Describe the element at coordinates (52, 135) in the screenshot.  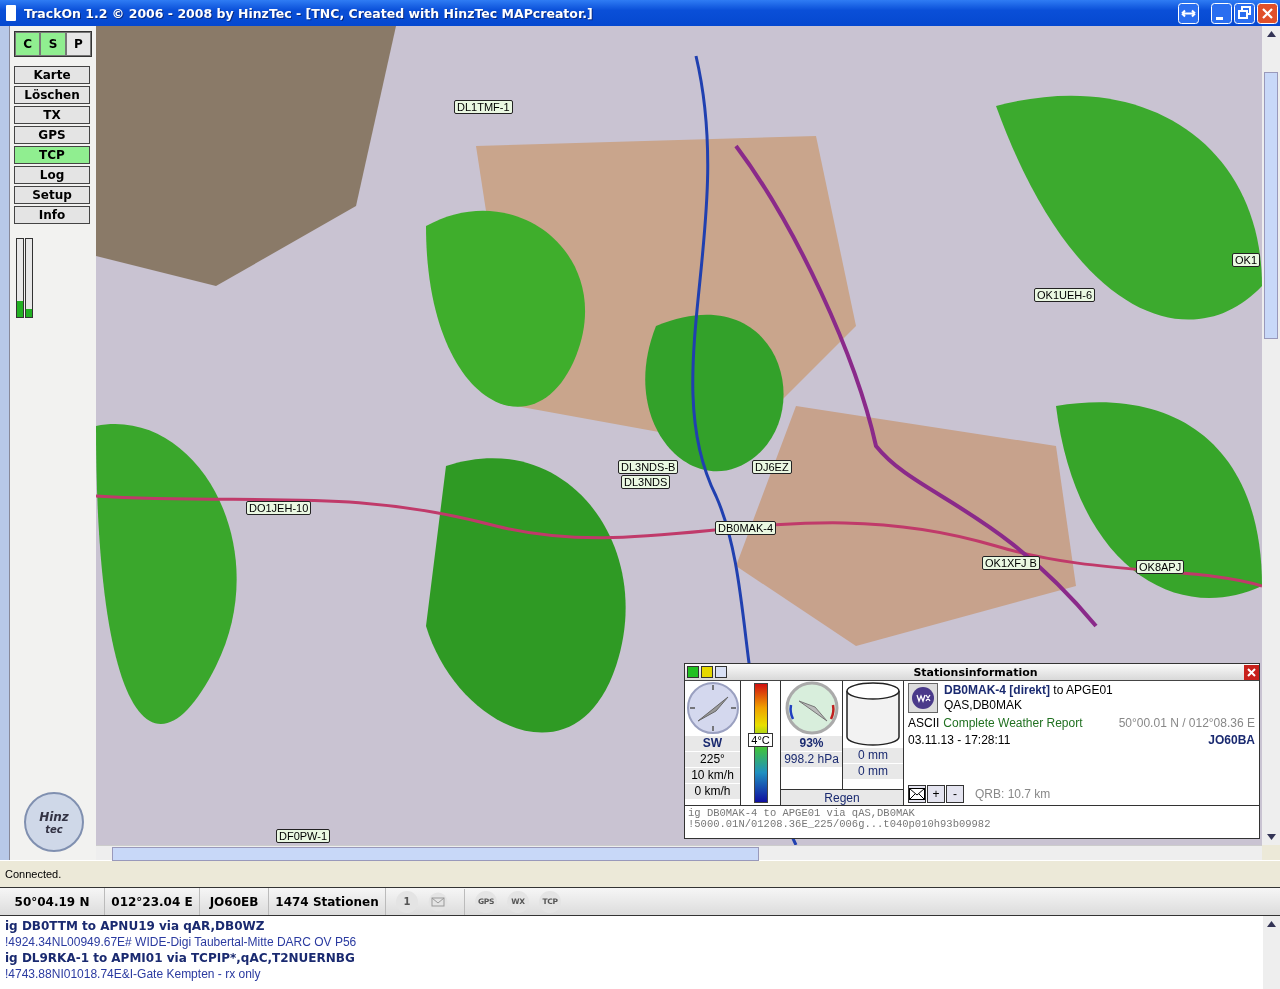
I see `sidebar-button: GPS` at that location.